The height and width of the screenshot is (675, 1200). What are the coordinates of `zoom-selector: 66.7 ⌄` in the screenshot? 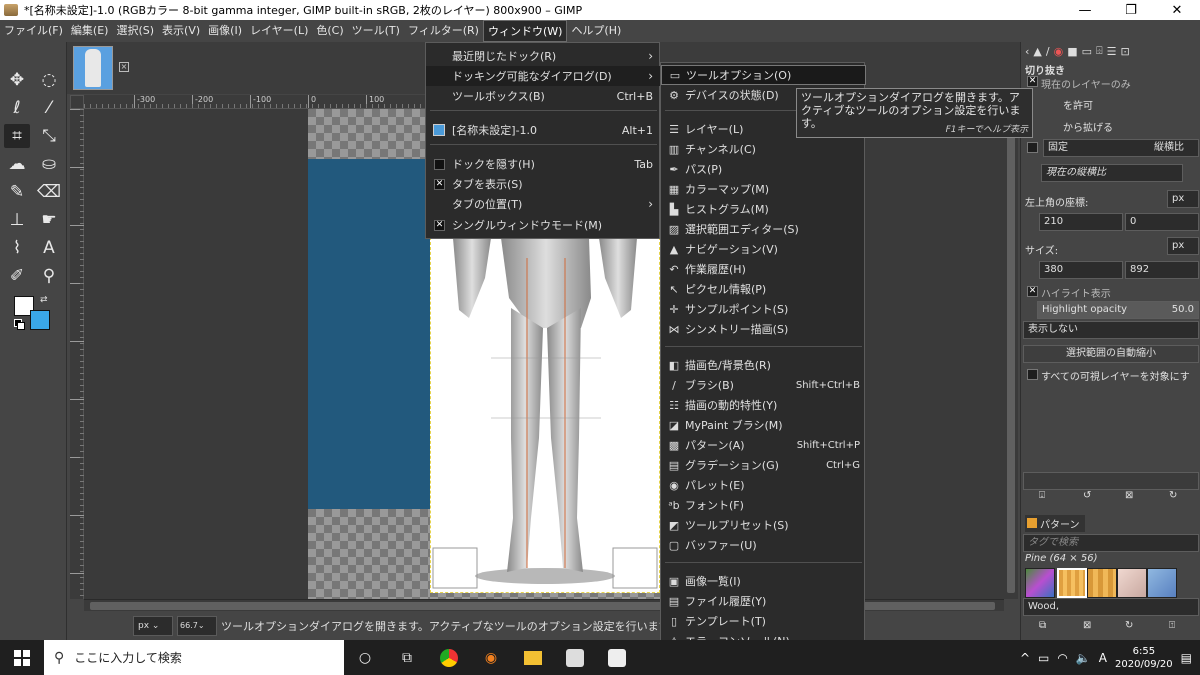 It's located at (197, 625).